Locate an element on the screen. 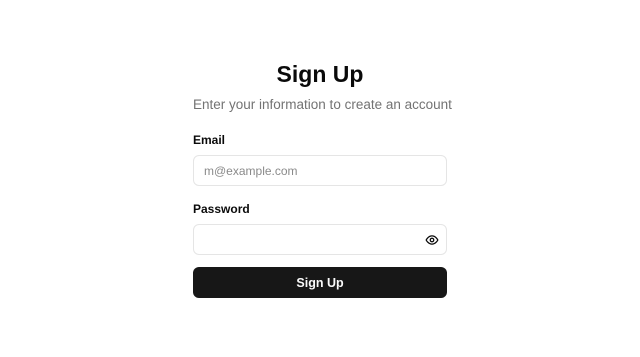  eye-icon is located at coordinates (432, 240).